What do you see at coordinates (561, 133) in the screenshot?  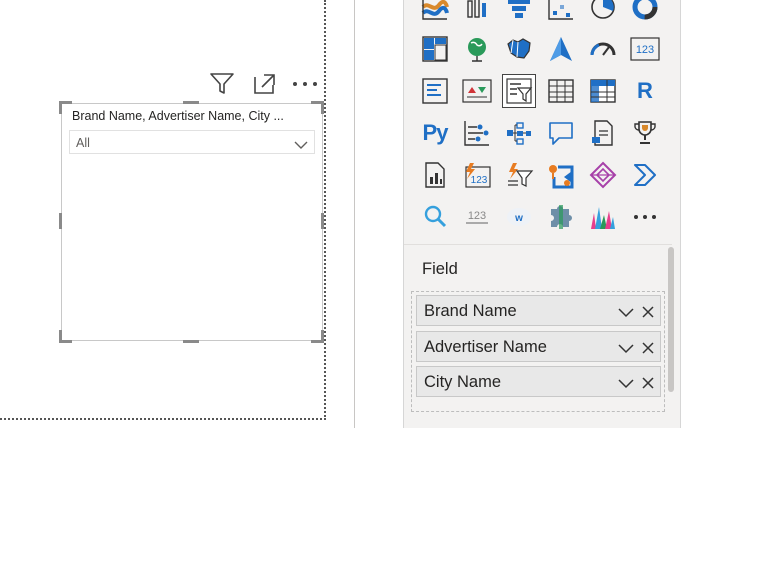 I see `qa-icon` at bounding box center [561, 133].